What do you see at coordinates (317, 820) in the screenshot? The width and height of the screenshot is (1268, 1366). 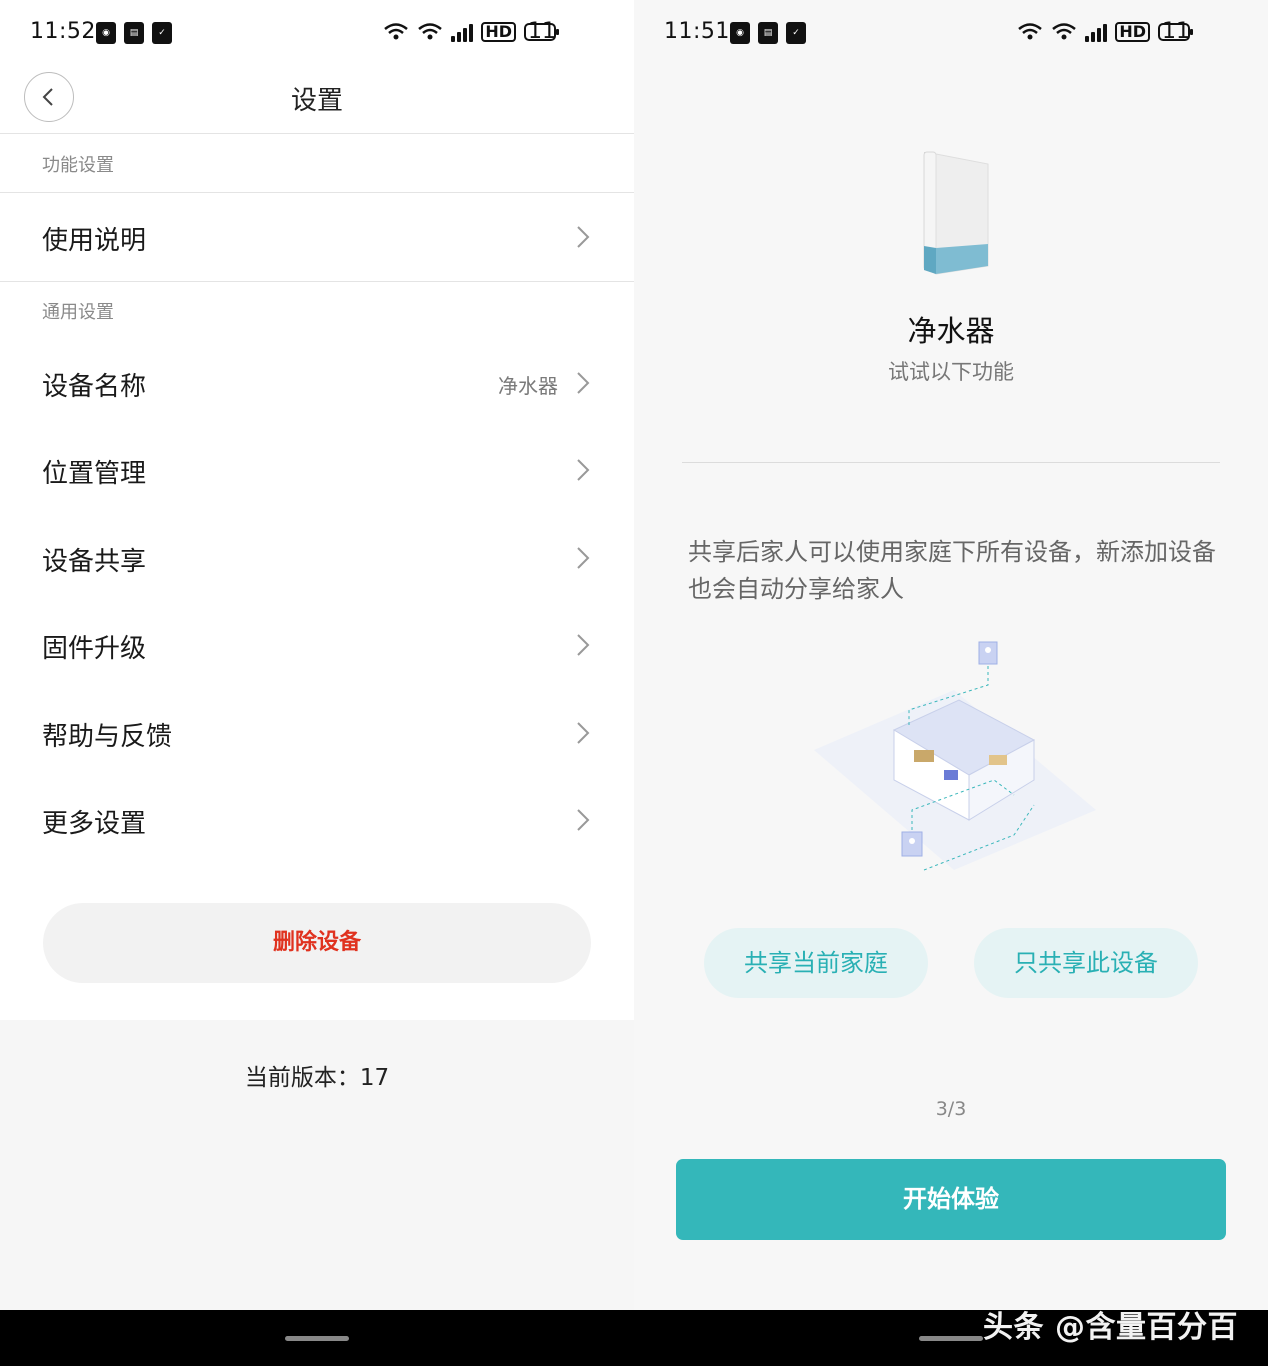 I see `row-more-settings: 更多设置` at bounding box center [317, 820].